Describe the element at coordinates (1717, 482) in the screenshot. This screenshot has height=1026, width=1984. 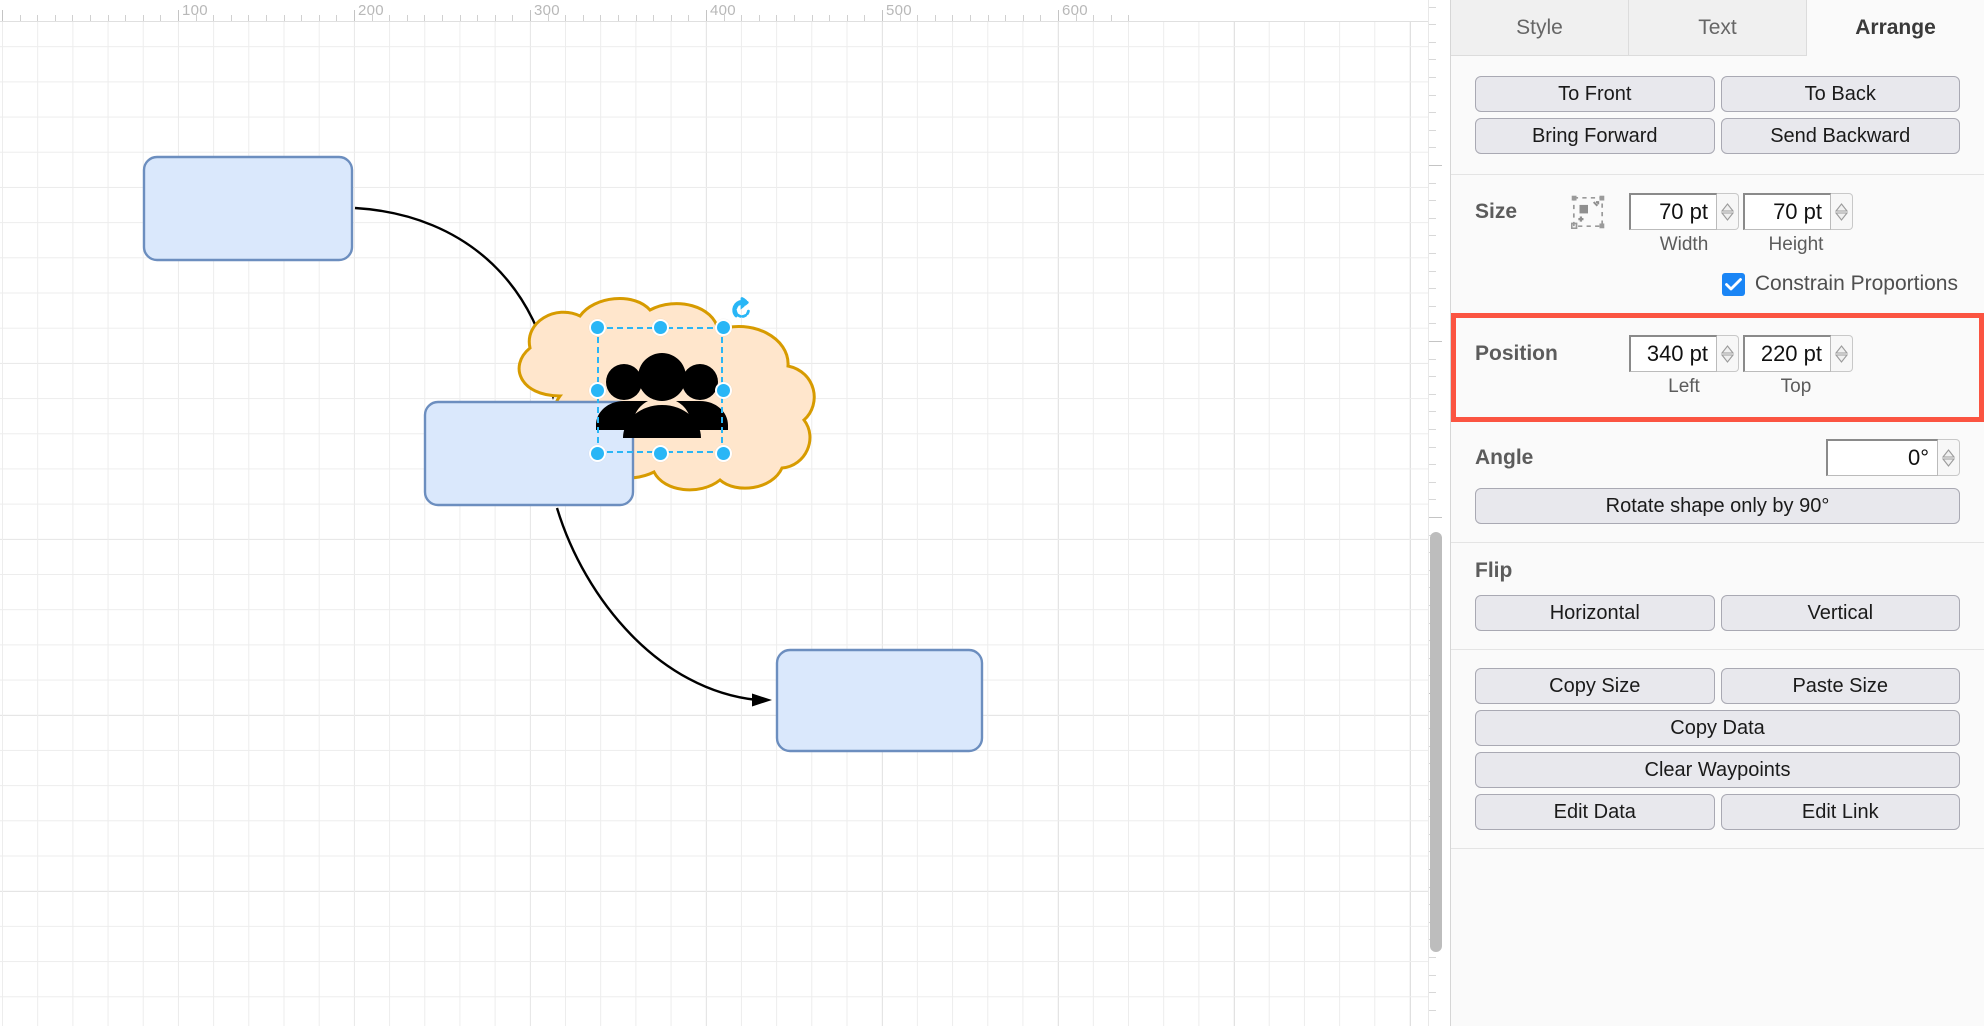
I see `angle-section: Angle 0° Rotate shape only by 90°` at that location.